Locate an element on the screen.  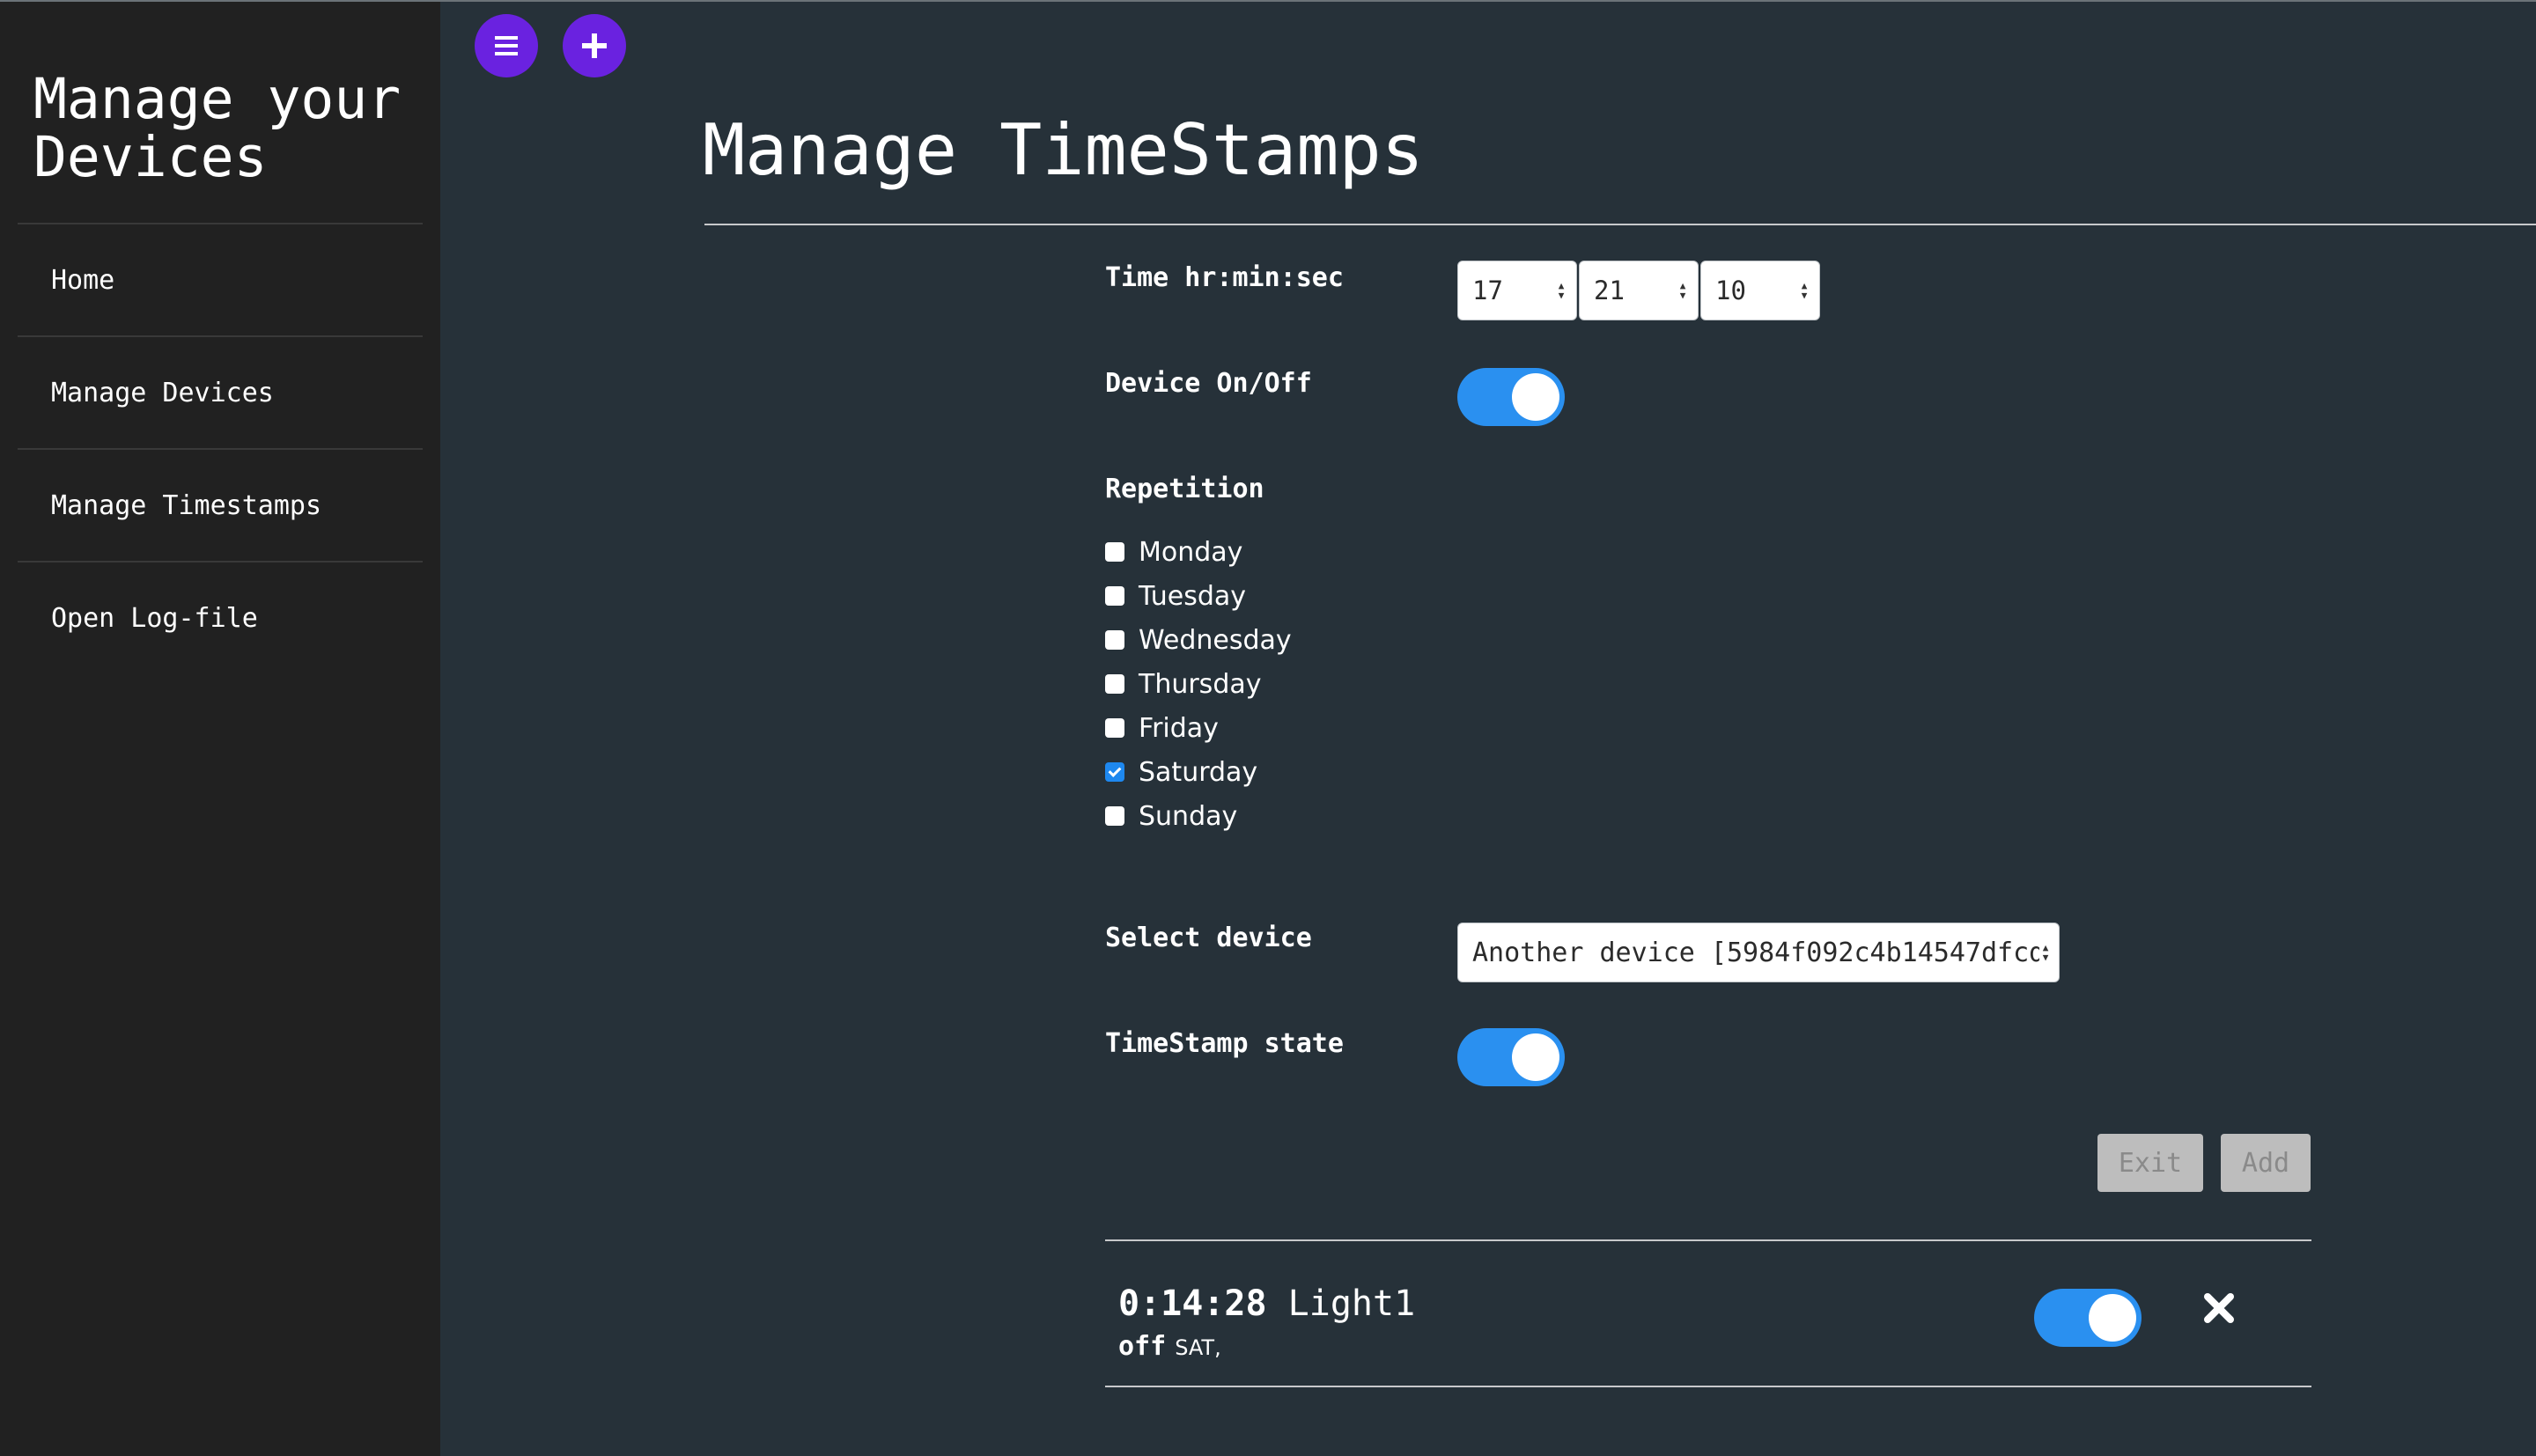
plus-icon is located at coordinates (594, 45).